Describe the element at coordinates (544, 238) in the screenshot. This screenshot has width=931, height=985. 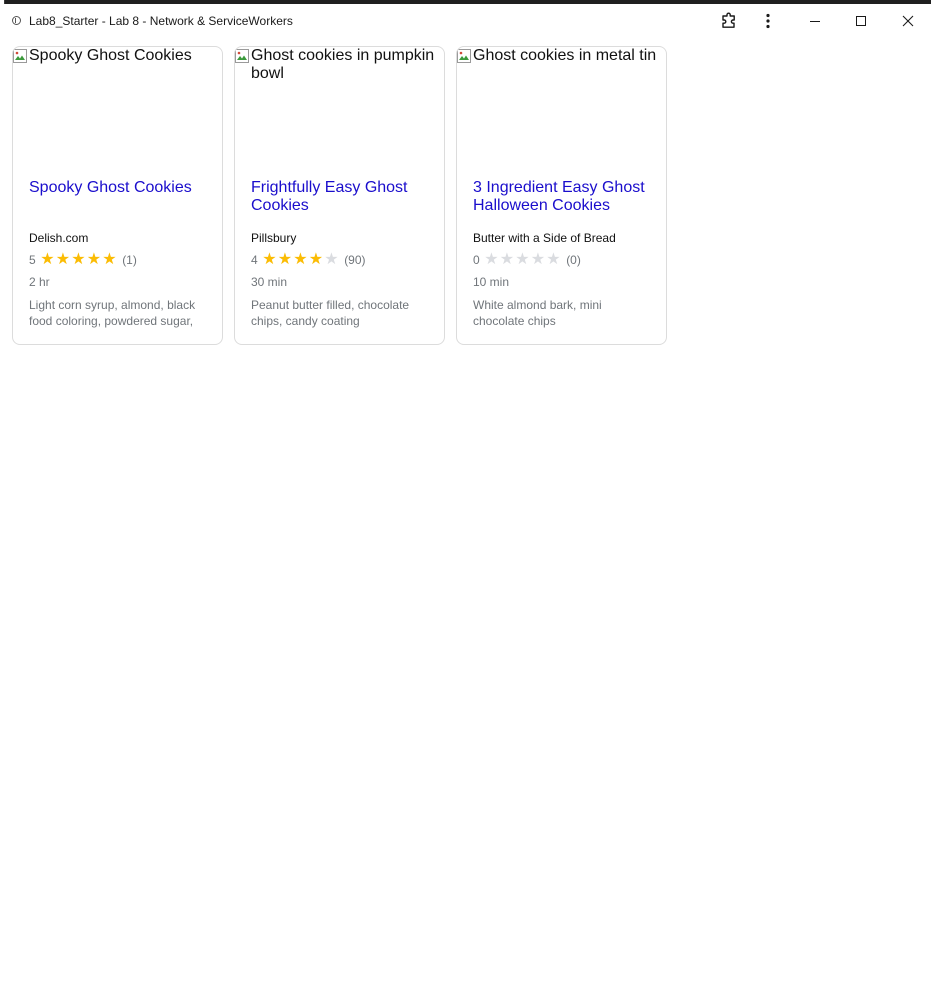
I see `recipe-organization: Butter with a Side of Bread` at that location.